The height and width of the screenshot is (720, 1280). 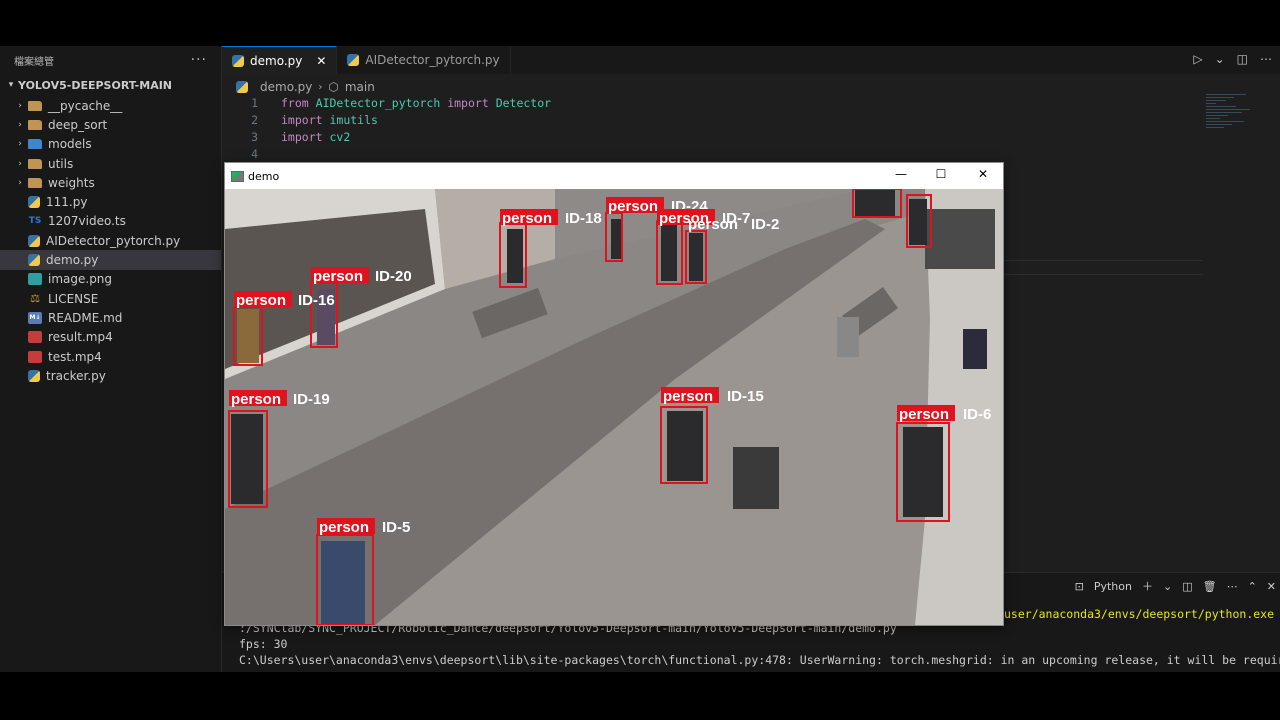 What do you see at coordinates (311, 399) in the screenshot?
I see `label-id: ID-19` at bounding box center [311, 399].